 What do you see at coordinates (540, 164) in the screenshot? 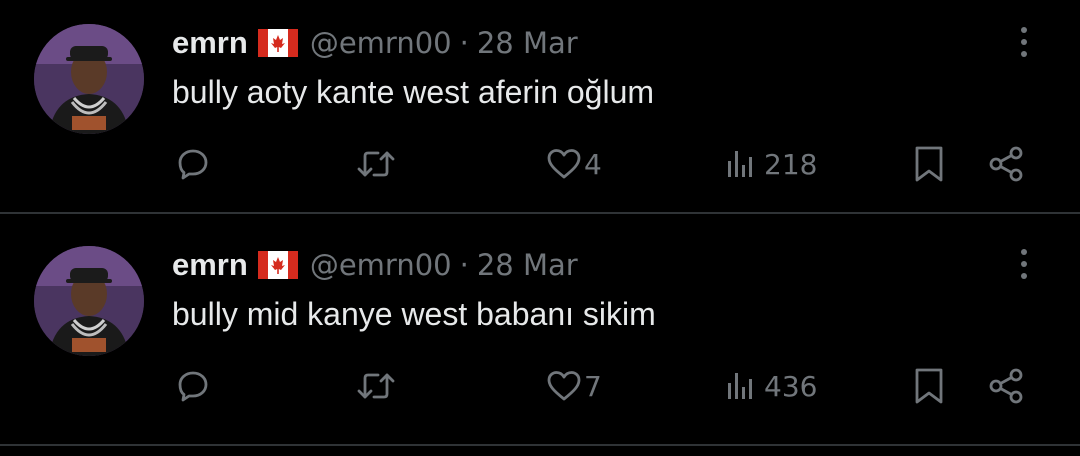
I see `action-bar: 4 218` at bounding box center [540, 164].